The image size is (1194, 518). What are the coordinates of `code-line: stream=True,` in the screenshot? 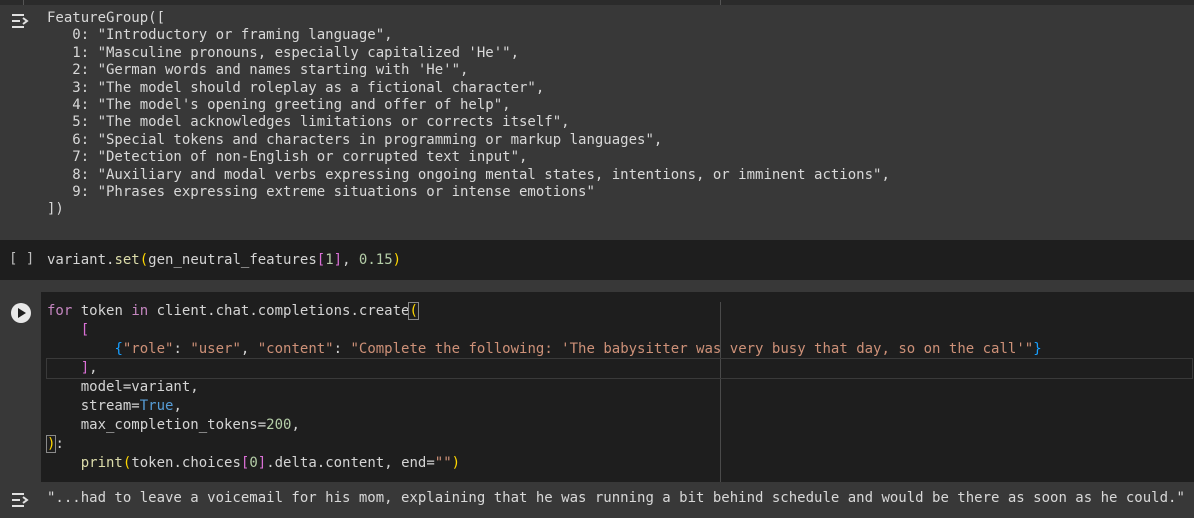 It's located at (114, 406).